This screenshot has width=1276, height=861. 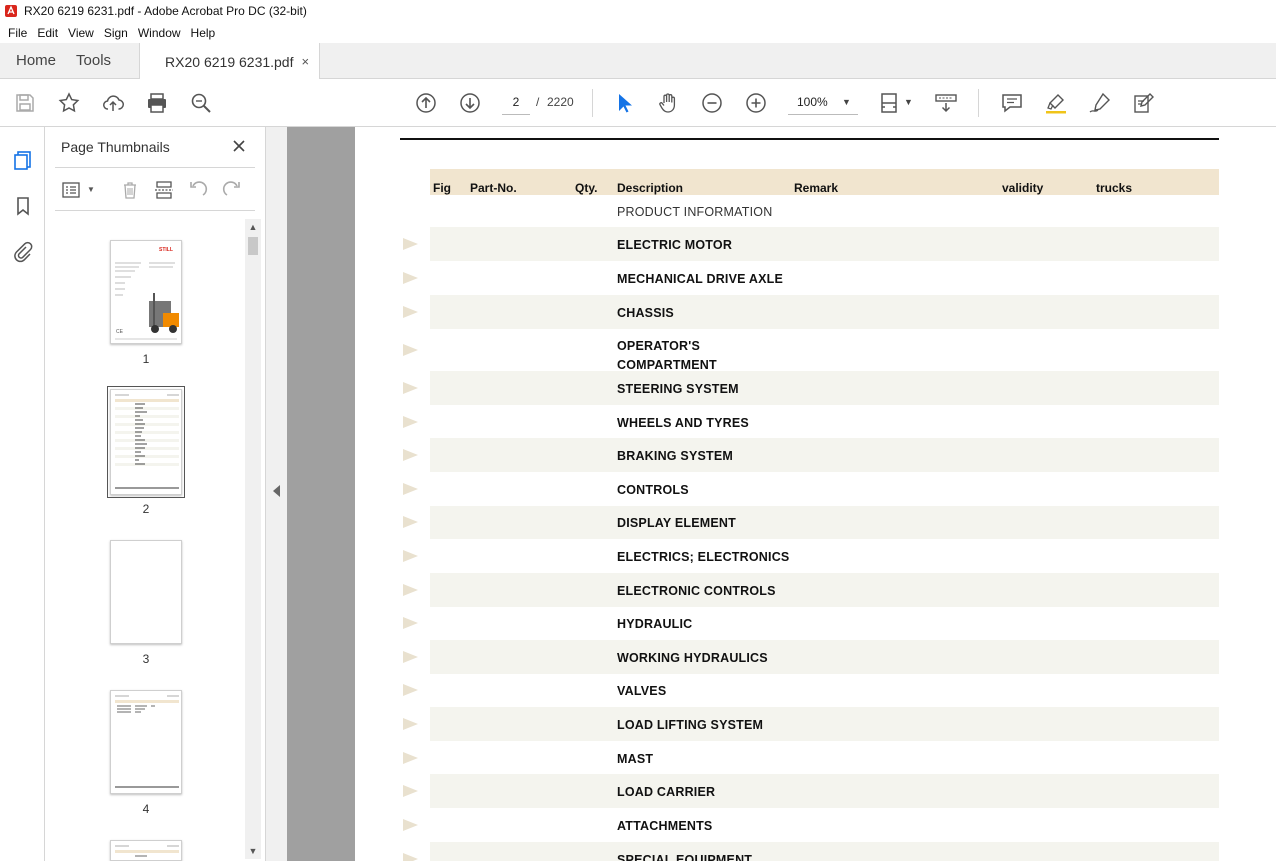 What do you see at coordinates (695, 212) in the screenshot?
I see `row-description: PRODUCT INFORMATION` at bounding box center [695, 212].